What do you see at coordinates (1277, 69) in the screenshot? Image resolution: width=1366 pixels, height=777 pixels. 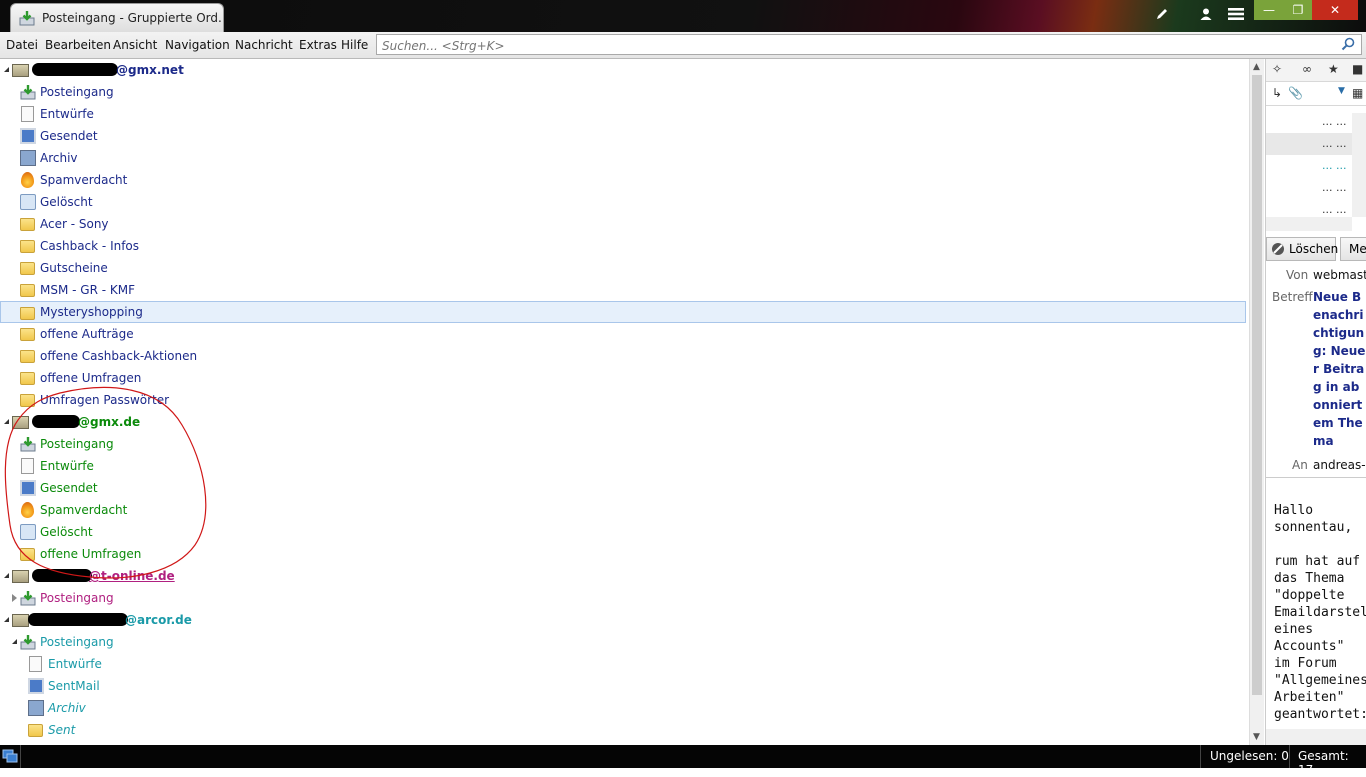 I see `quick-filter-icon: ✧` at bounding box center [1277, 69].